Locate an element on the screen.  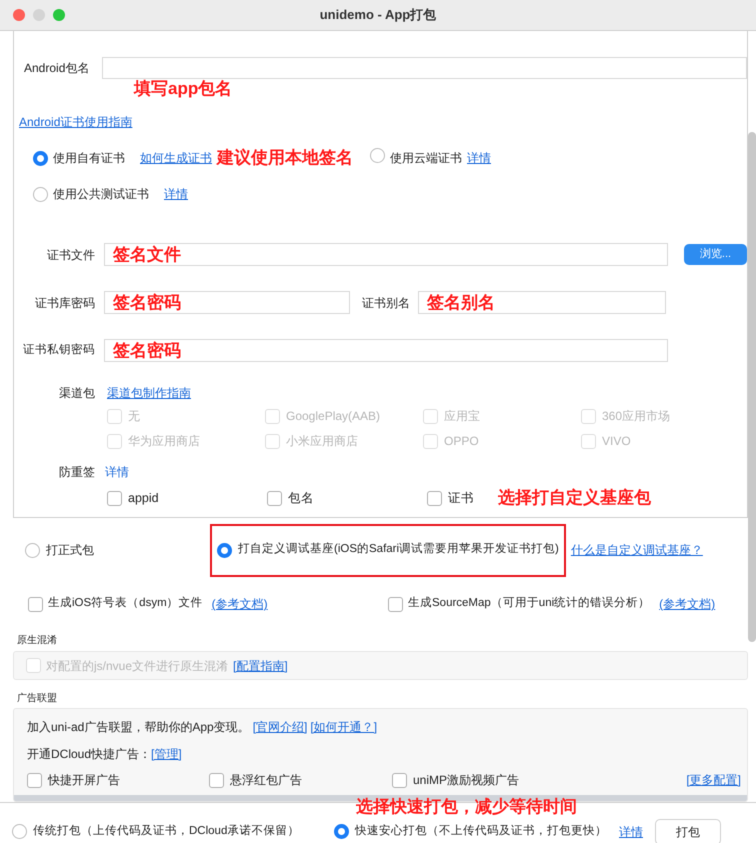
field-label: uniMP激励视频广告 is located at coordinates (466, 780).